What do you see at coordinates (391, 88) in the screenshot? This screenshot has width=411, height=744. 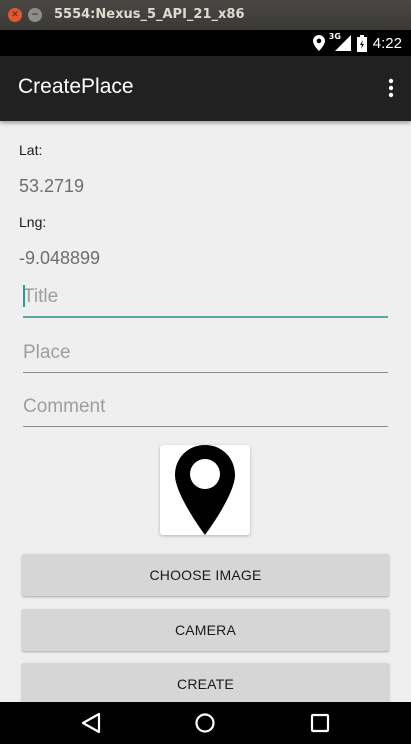 I see `overflow-menu-icon` at bounding box center [391, 88].